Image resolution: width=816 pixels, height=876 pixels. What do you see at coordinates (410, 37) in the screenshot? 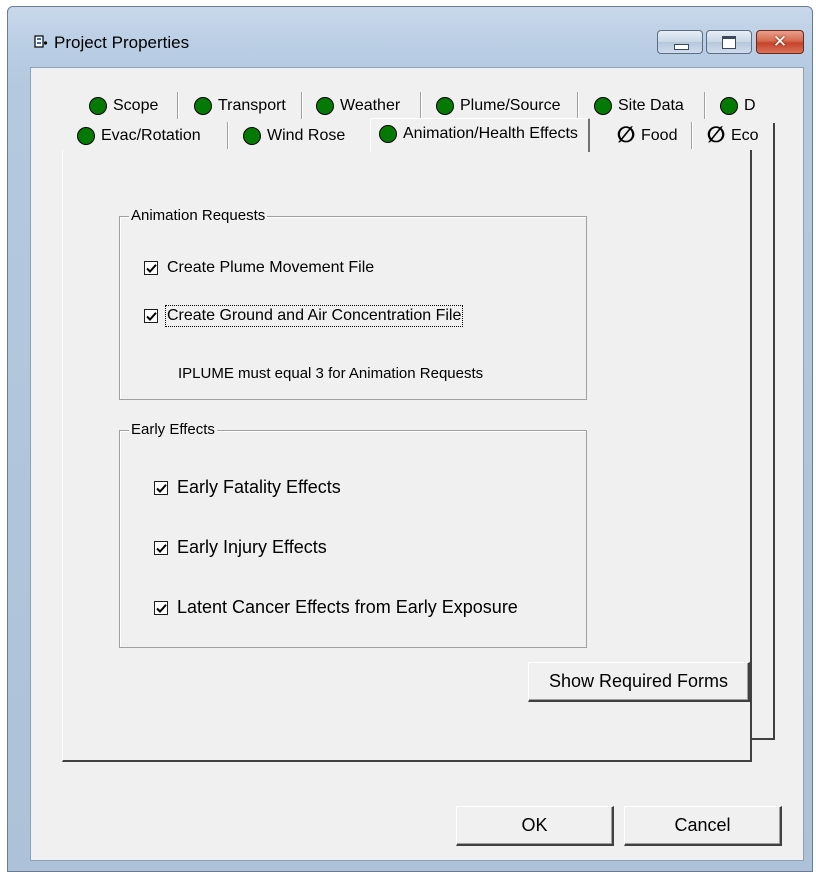
I see `title-bar: Project Properties ✕` at bounding box center [410, 37].